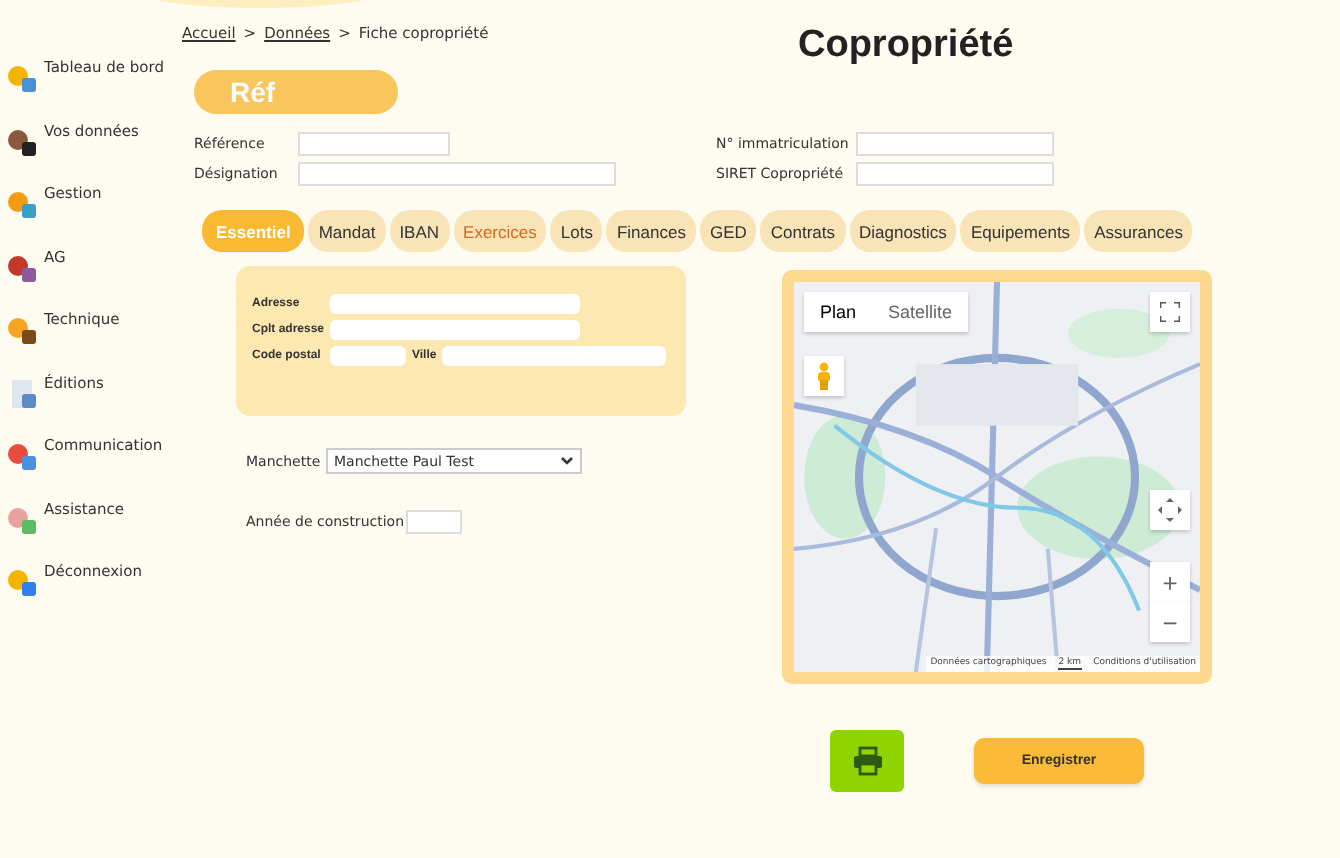 The width and height of the screenshot is (1340, 858). I want to click on page-title: Copropriété, so click(906, 46).